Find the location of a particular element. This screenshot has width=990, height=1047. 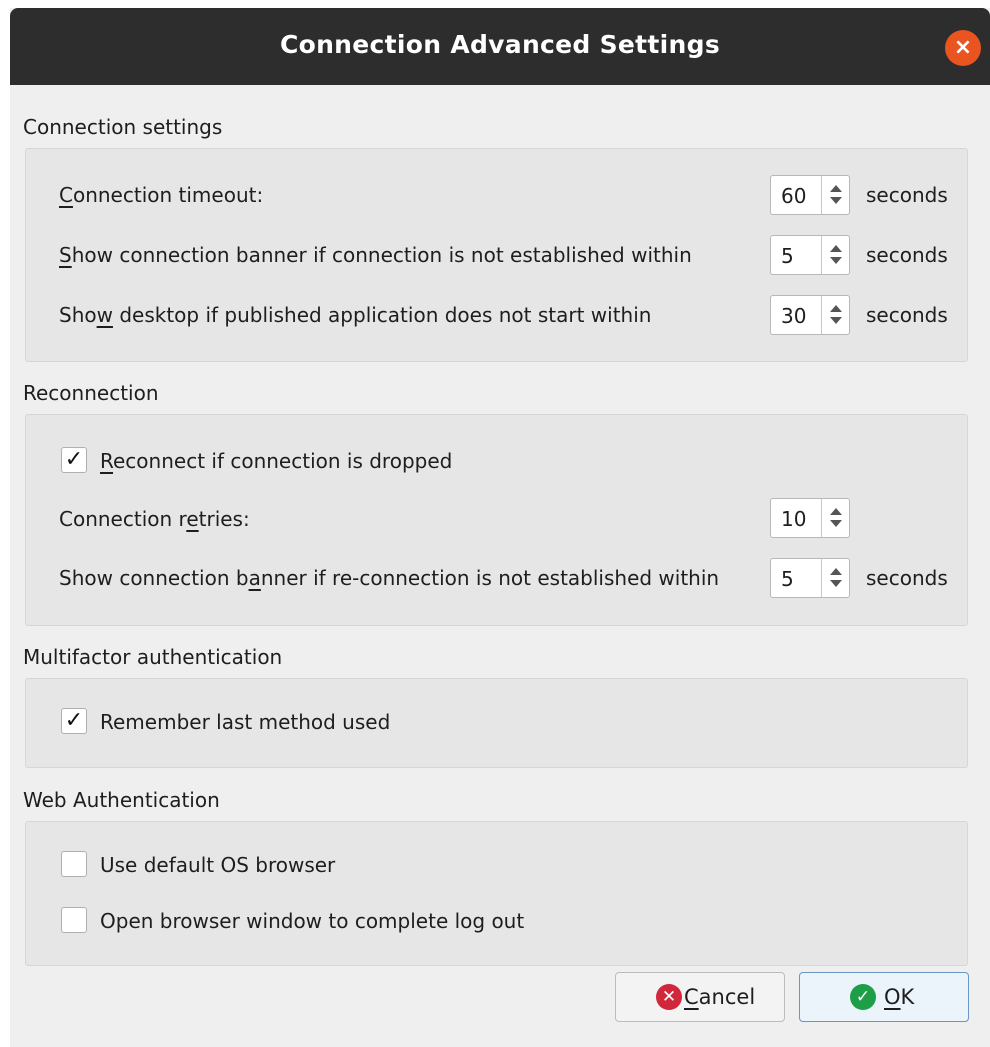

ok-button: ✓ OK is located at coordinates (884, 997).